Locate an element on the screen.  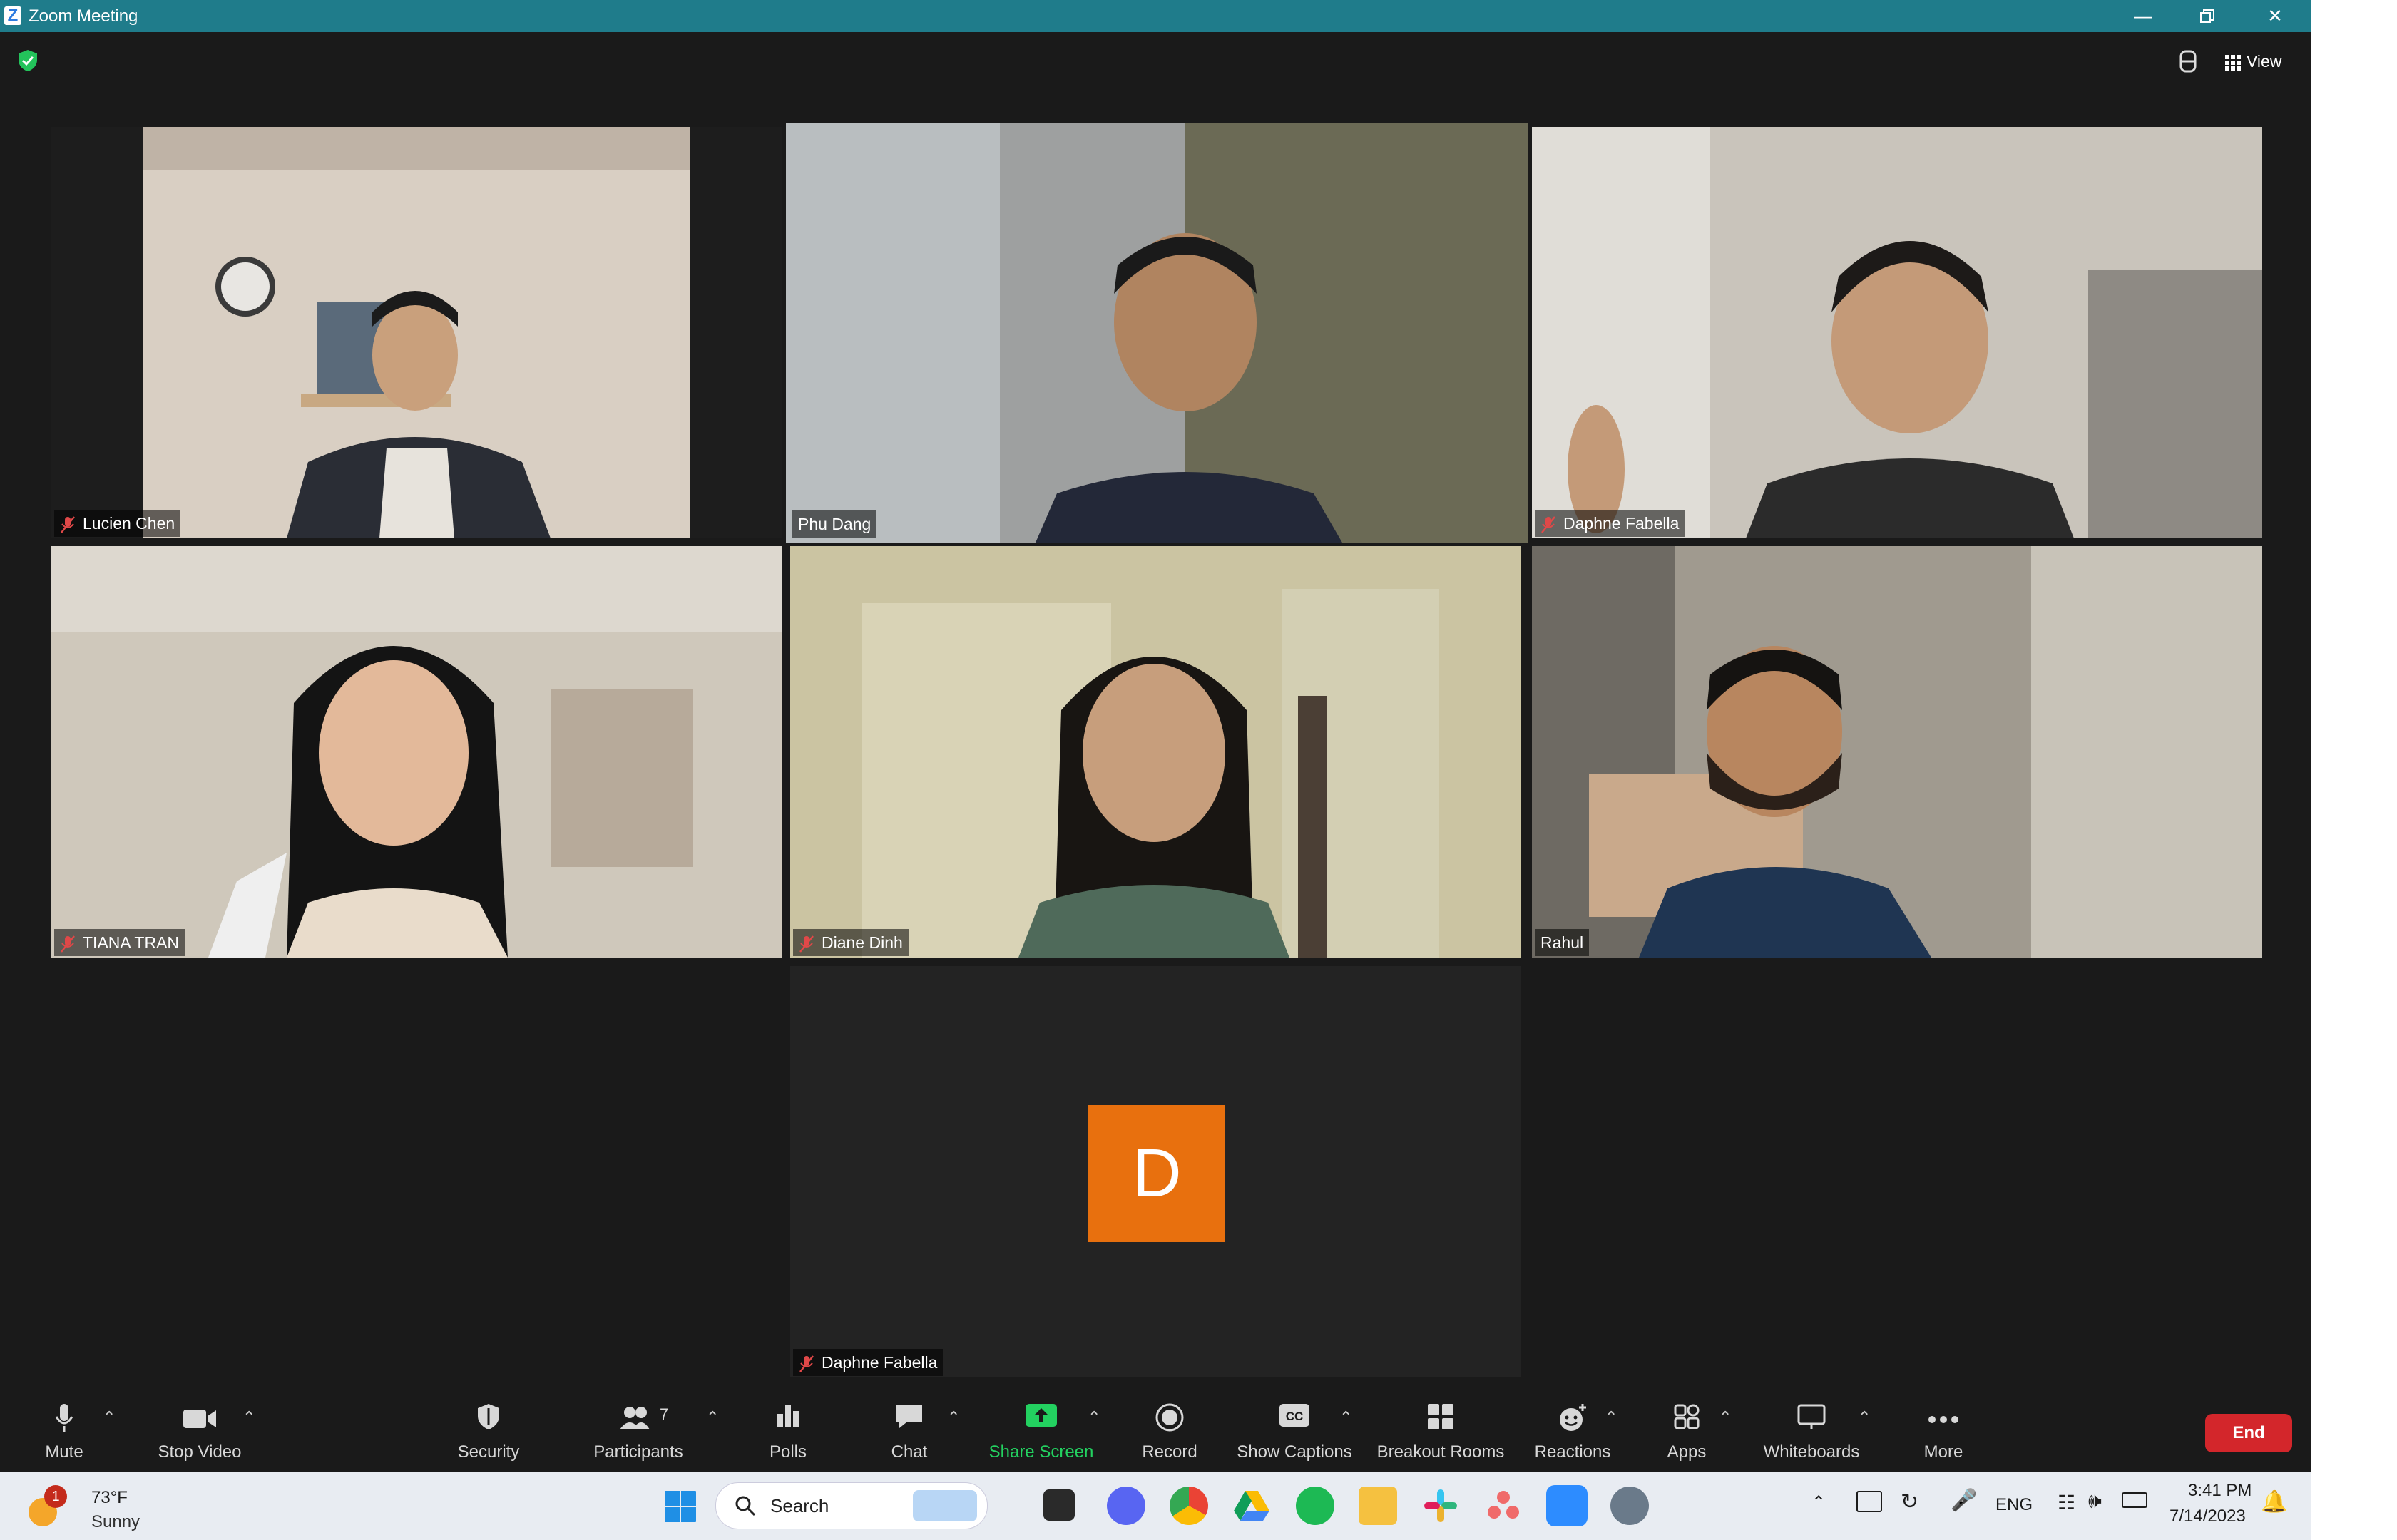
svg-text: CC is located at coordinates (1295, 1416).